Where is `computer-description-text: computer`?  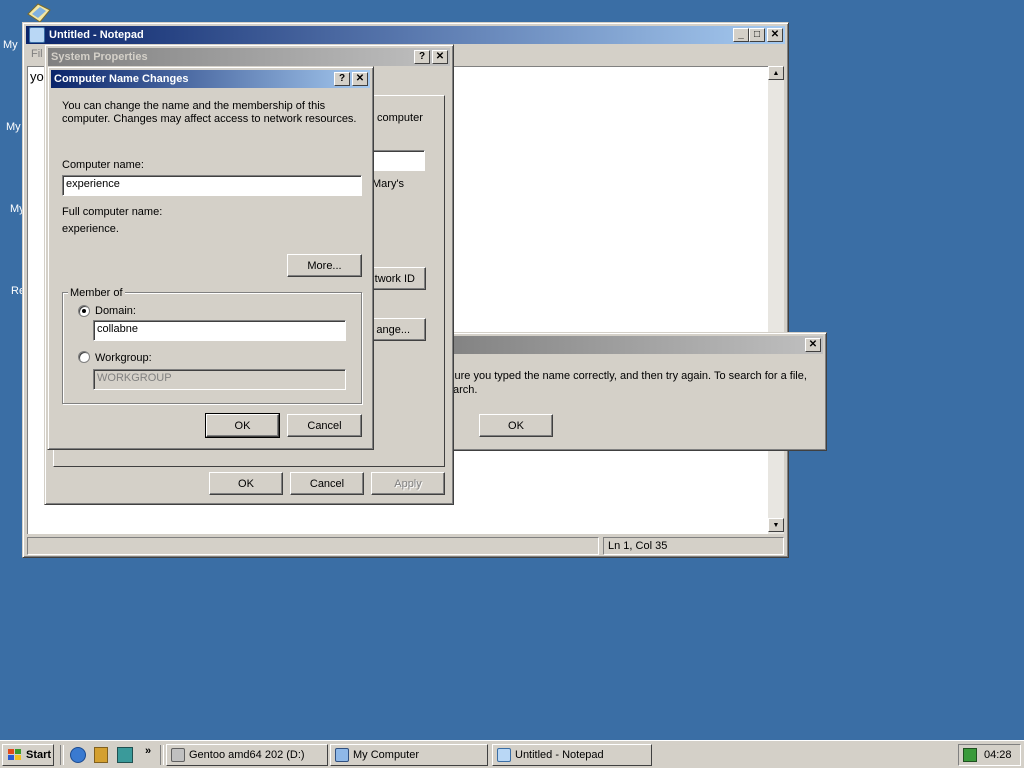
computer-description-text: computer is located at coordinates (400, 118).